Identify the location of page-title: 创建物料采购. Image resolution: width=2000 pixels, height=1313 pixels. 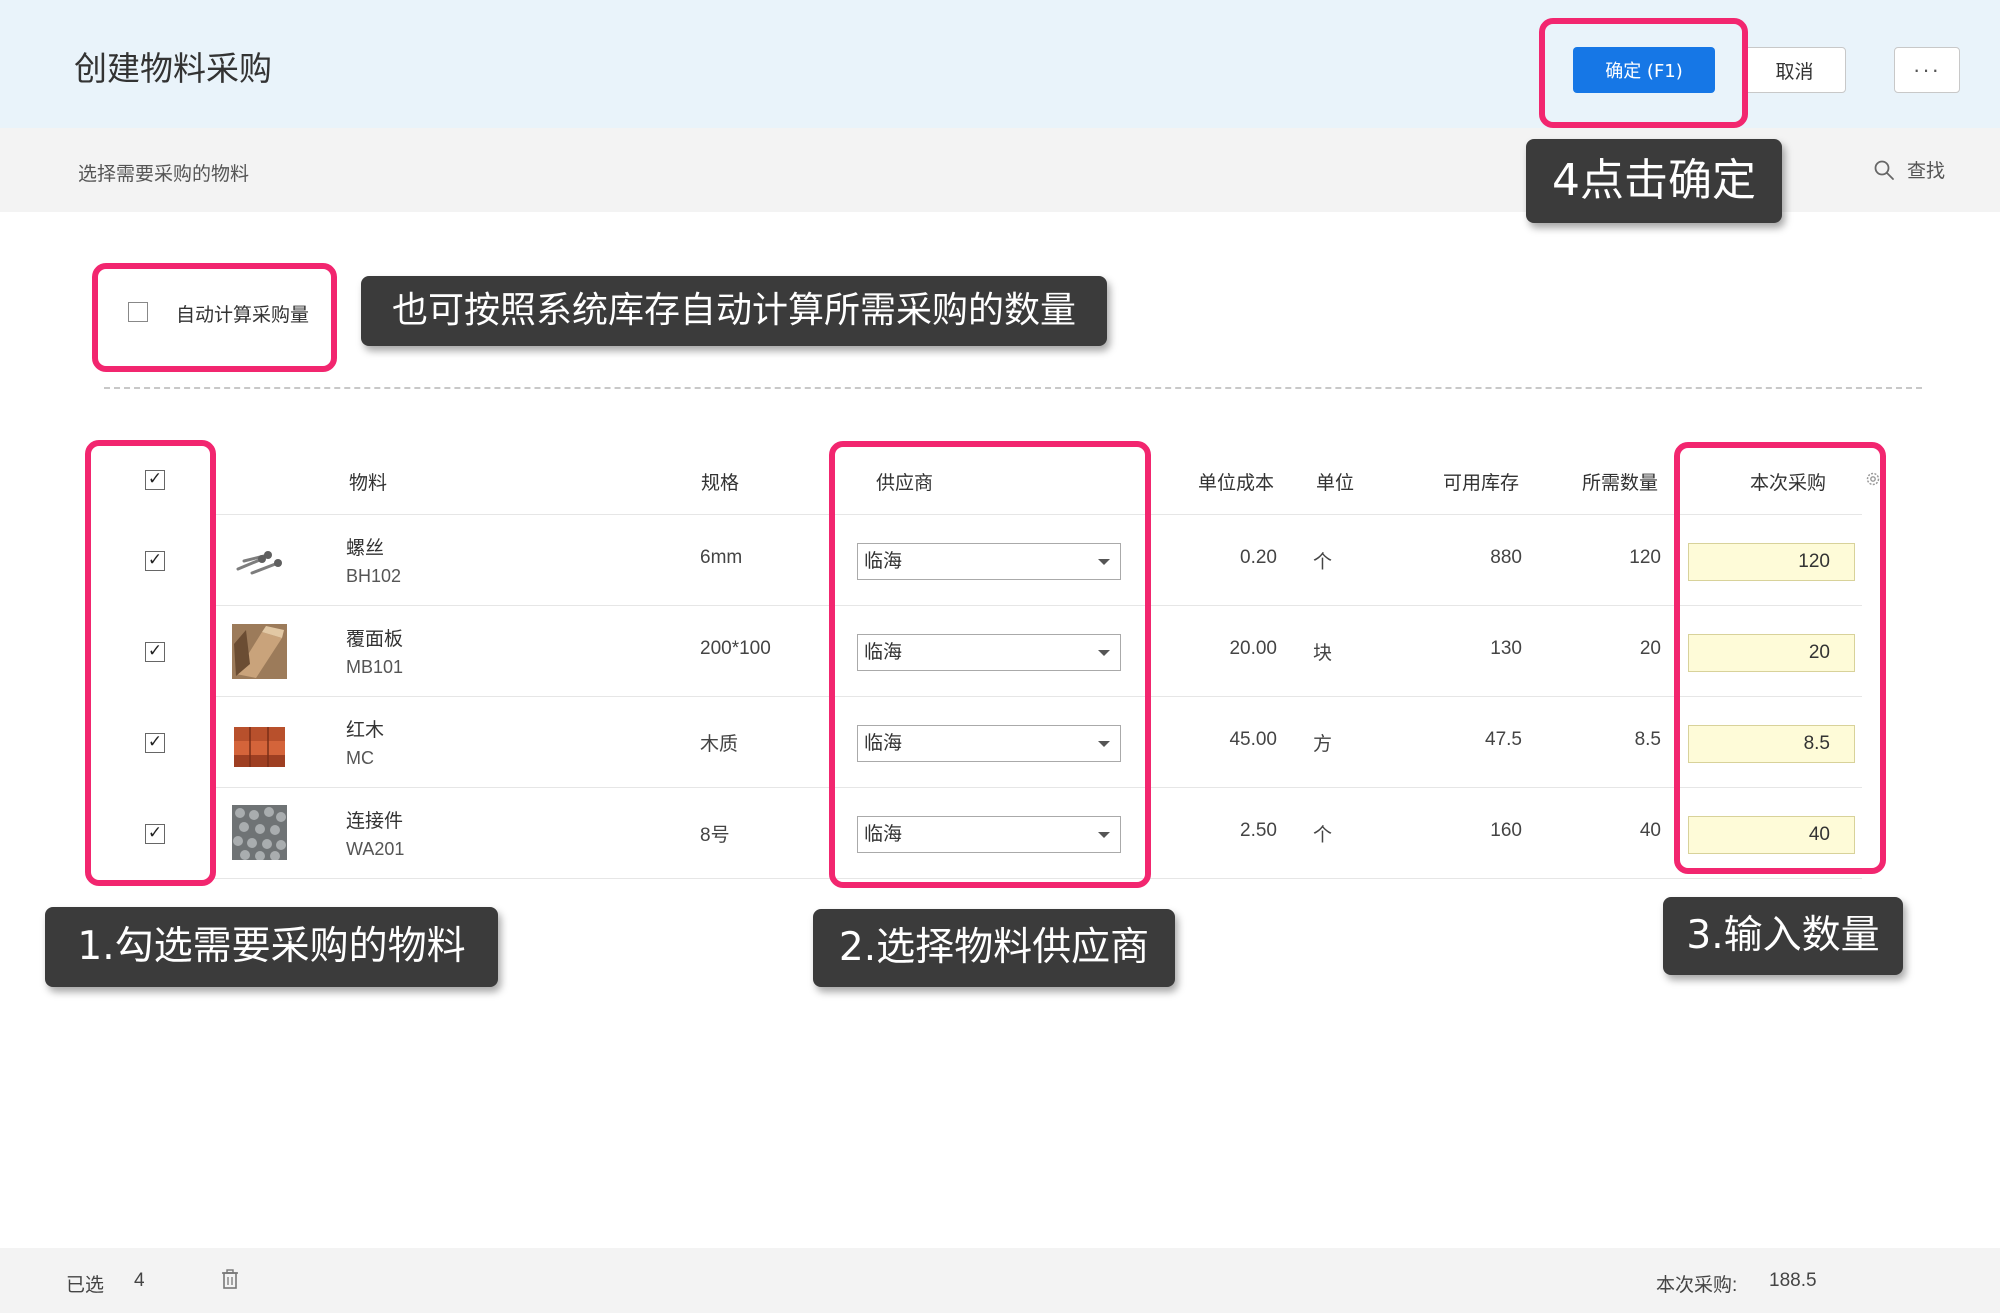
(173, 68).